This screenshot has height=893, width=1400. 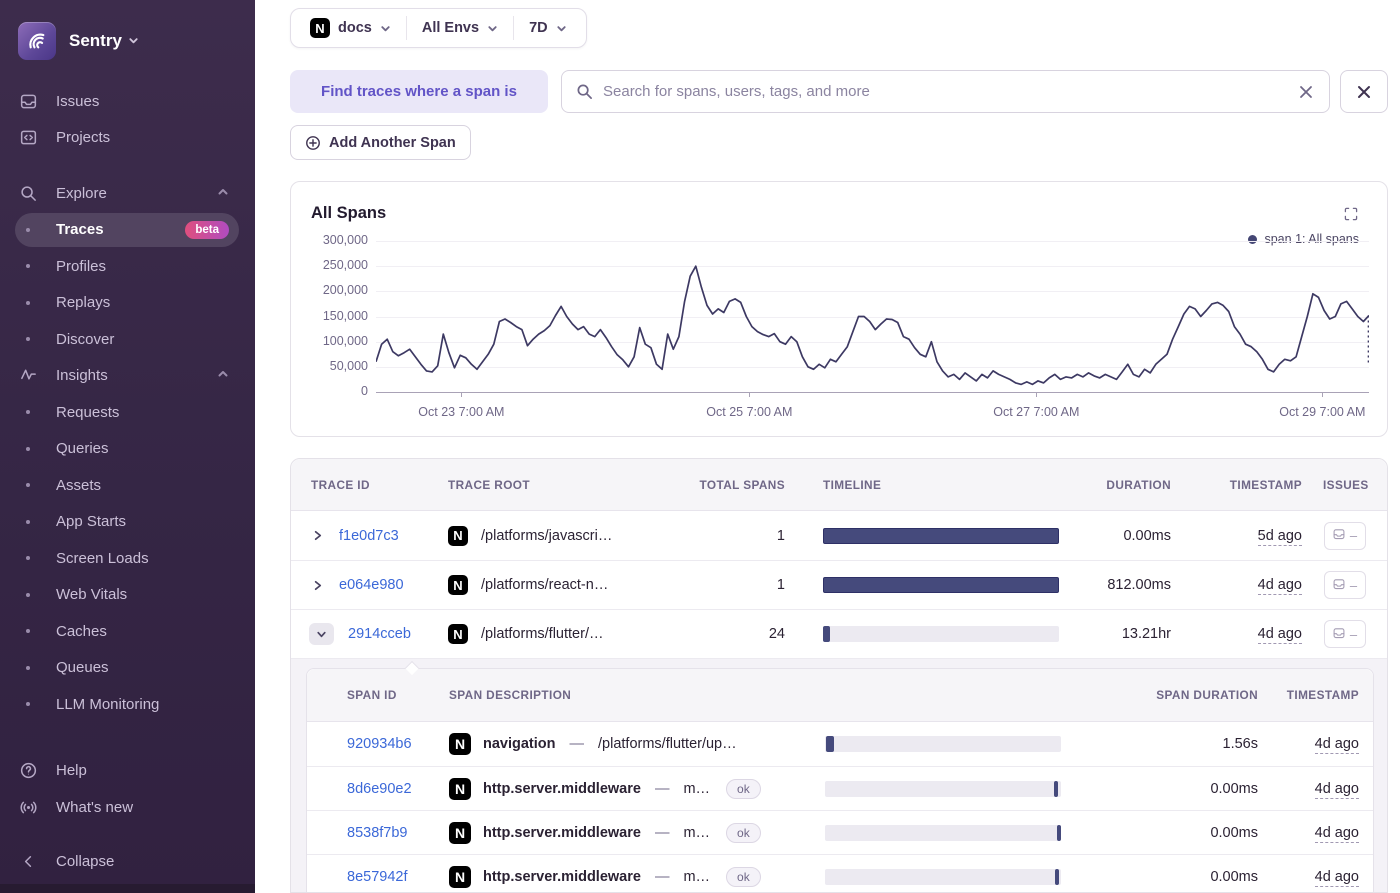 I want to click on org-switcher: Sentry, so click(x=78, y=41).